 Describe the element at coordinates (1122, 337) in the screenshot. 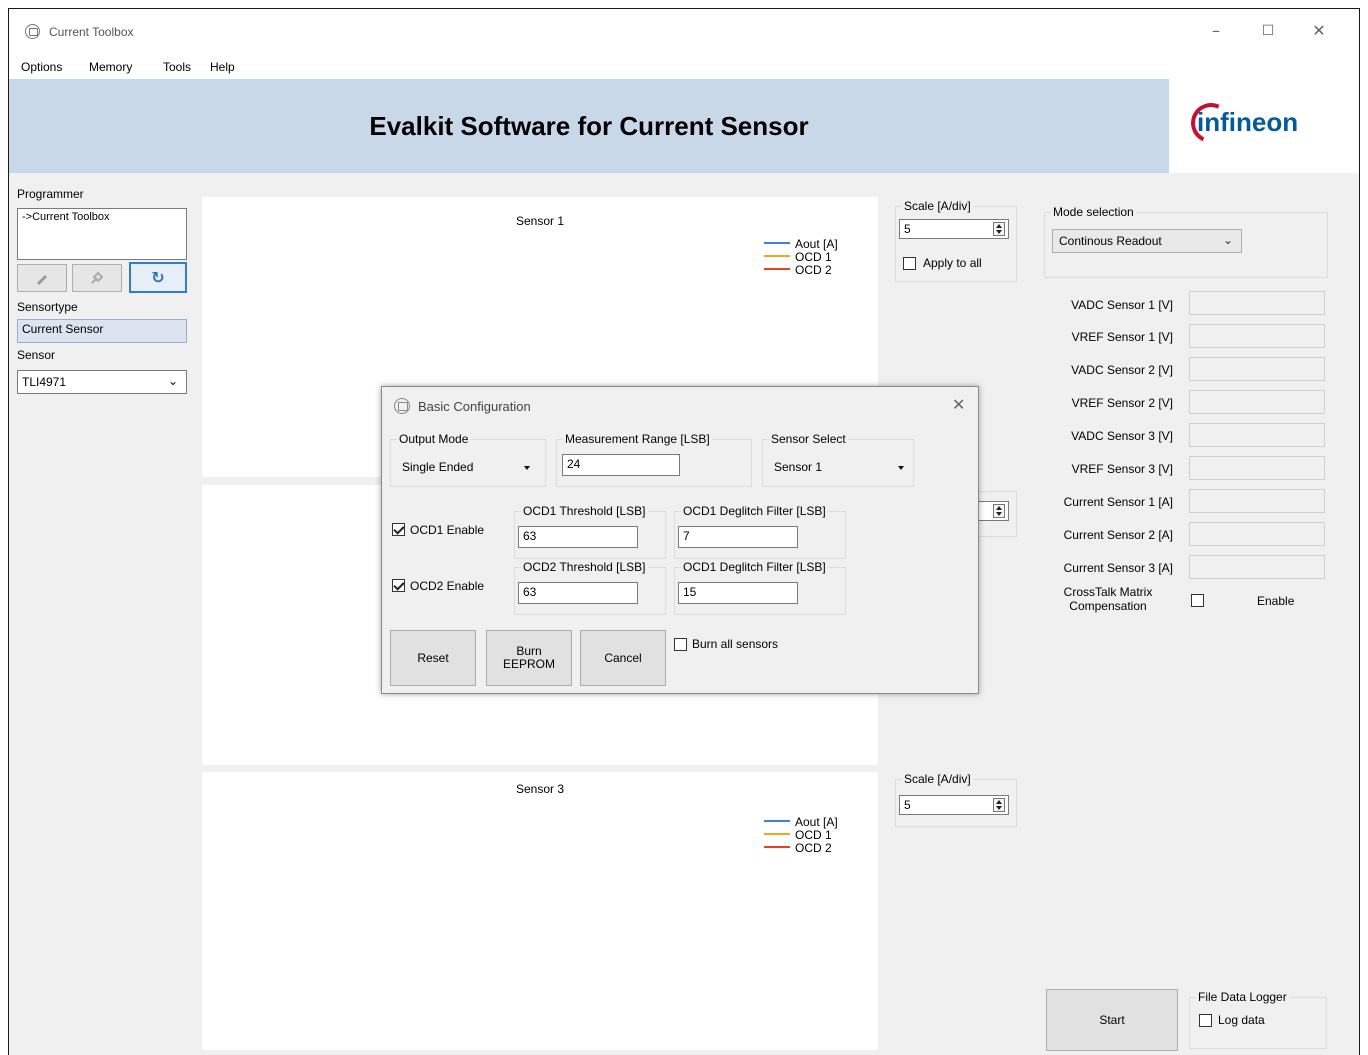

I see `vref1-label: VREF Sensor 1 [V]` at that location.